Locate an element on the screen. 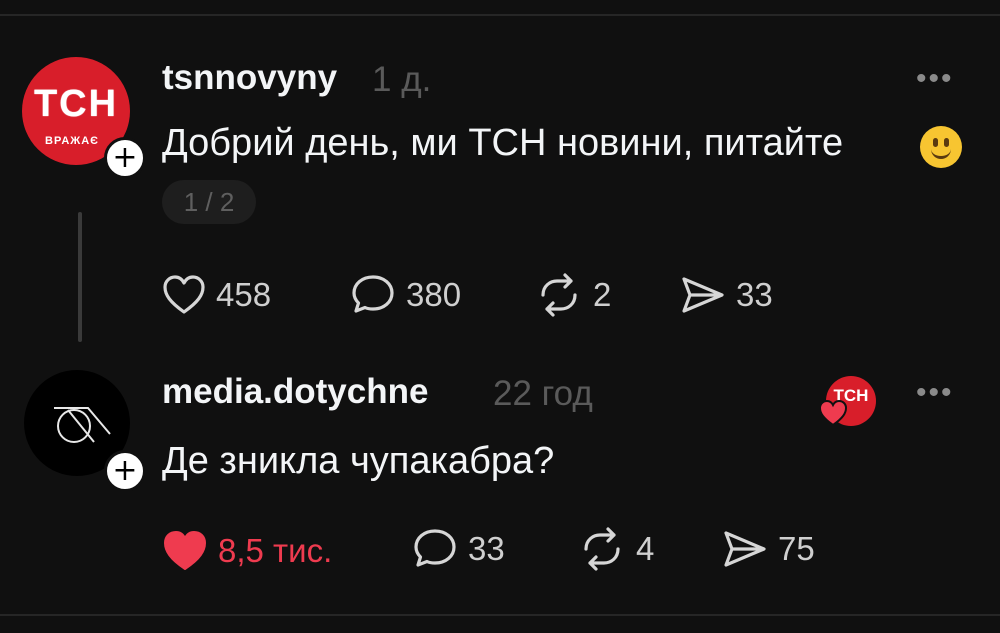  slightly-smiling-face-emoji-icon is located at coordinates (941, 147).